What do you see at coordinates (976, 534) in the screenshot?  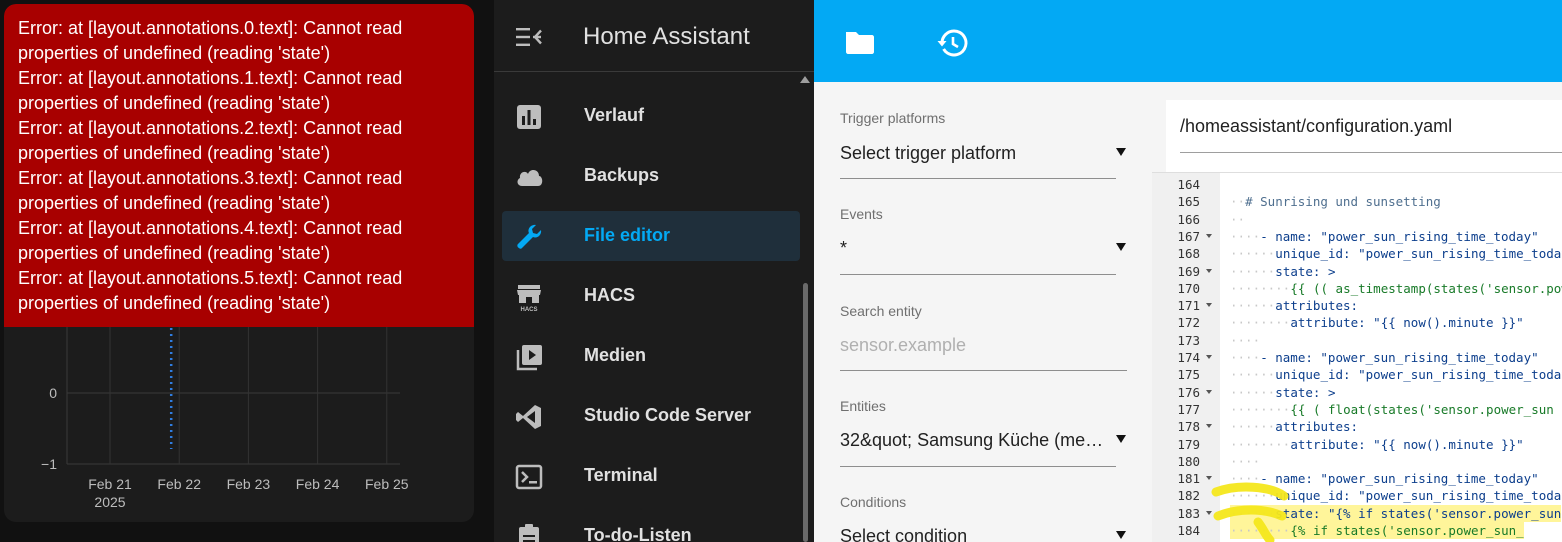 I see `conditions-select: Select condition` at bounding box center [976, 534].